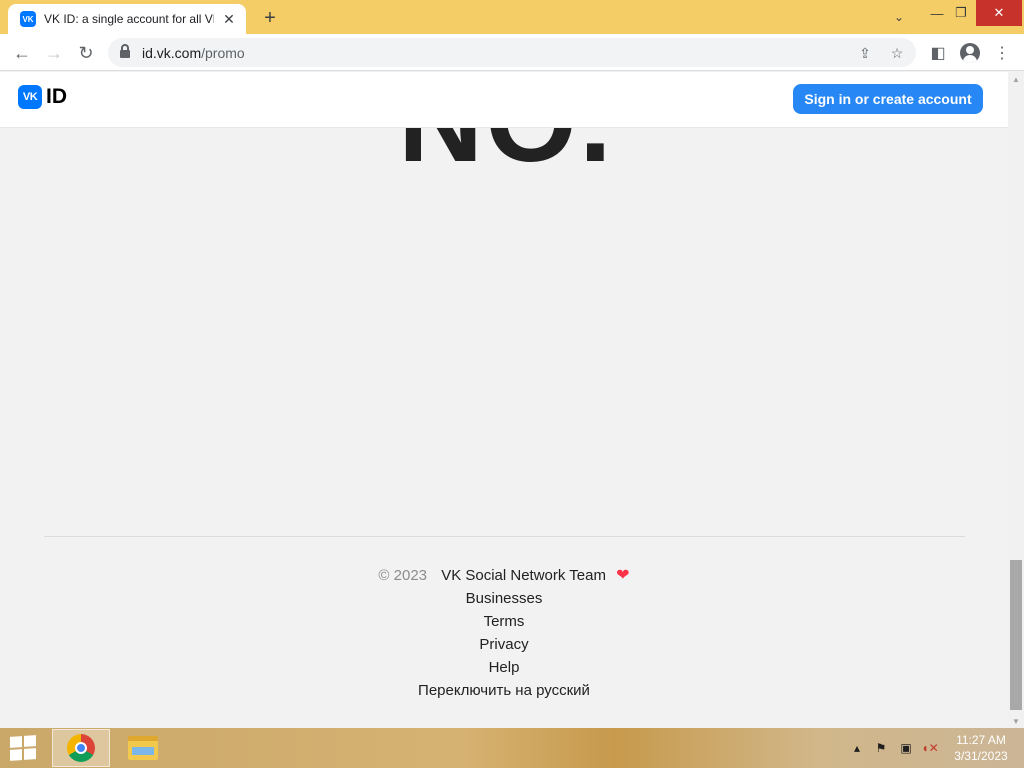  I want to click on action-center-flag-icon: ⚑, so click(881, 748).